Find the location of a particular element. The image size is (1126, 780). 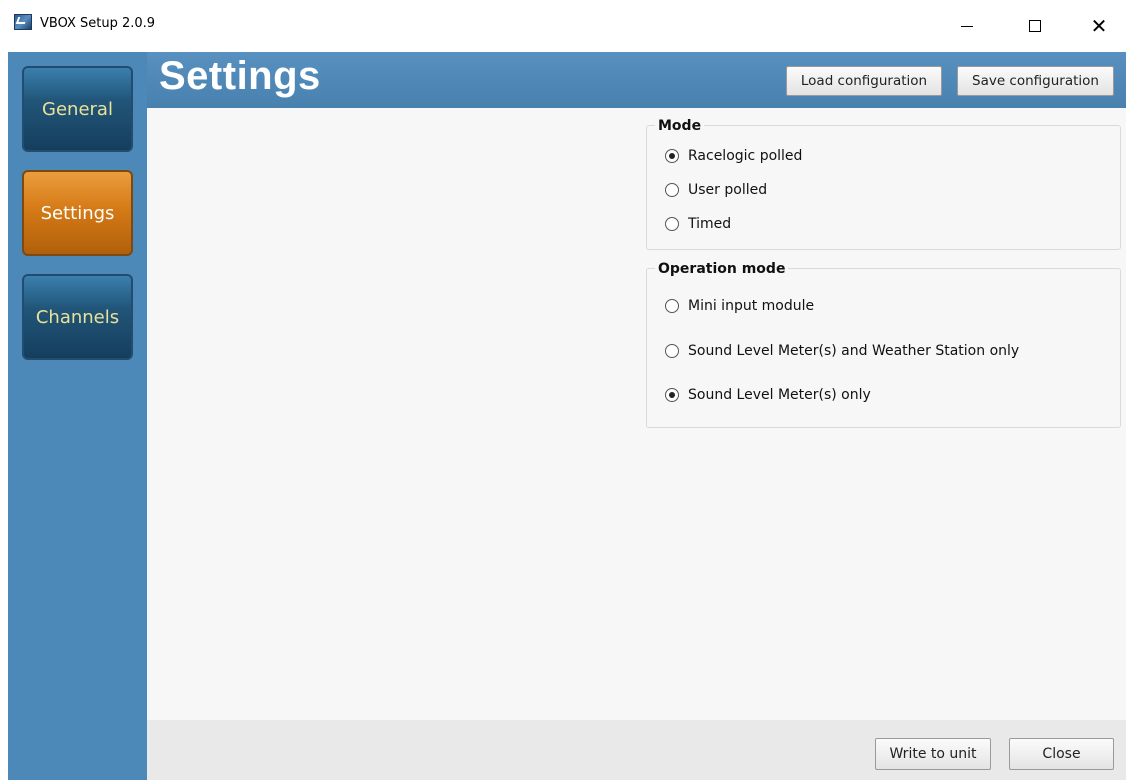

radio-user-polled: User polled is located at coordinates (716, 190).